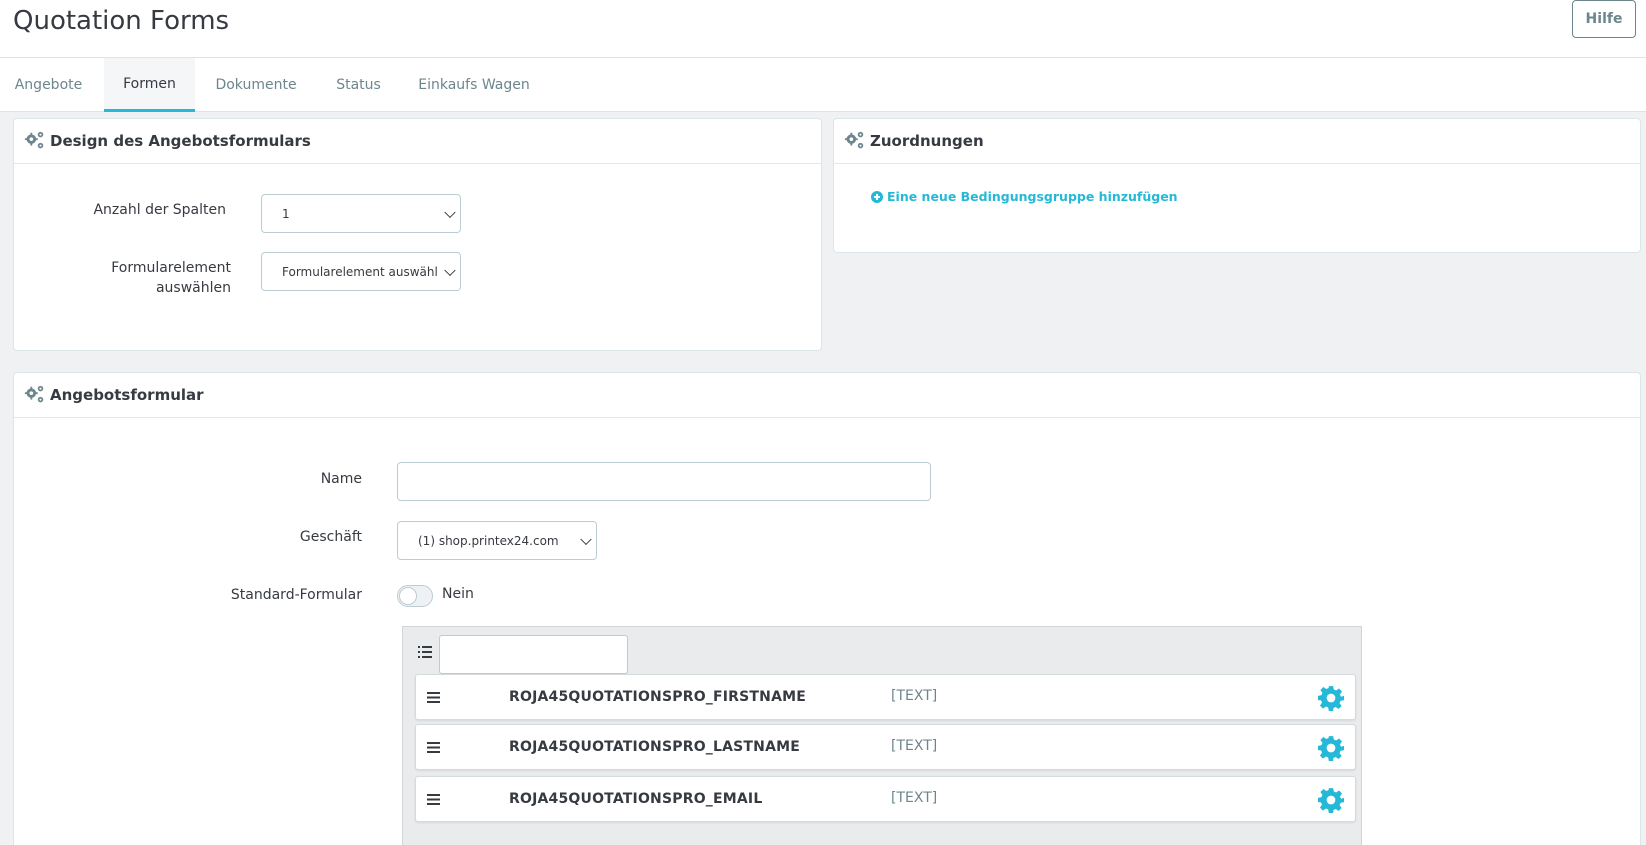 The image size is (1646, 845). I want to click on tab-einkaufs-wagen: Einkaufs Wagen, so click(474, 85).